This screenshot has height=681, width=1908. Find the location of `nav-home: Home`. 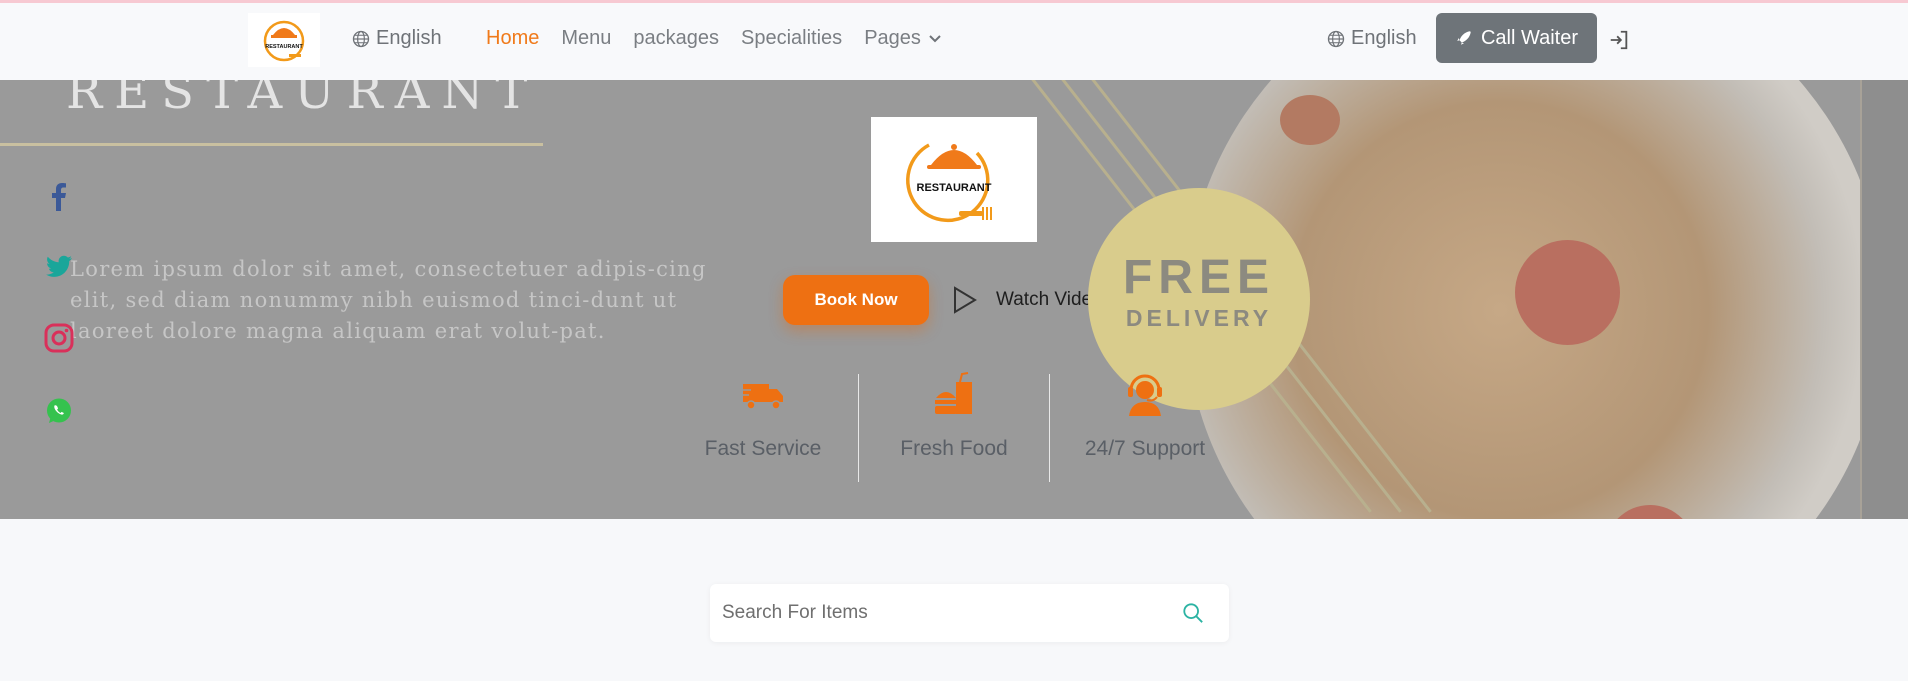

nav-home: Home is located at coordinates (512, 38).